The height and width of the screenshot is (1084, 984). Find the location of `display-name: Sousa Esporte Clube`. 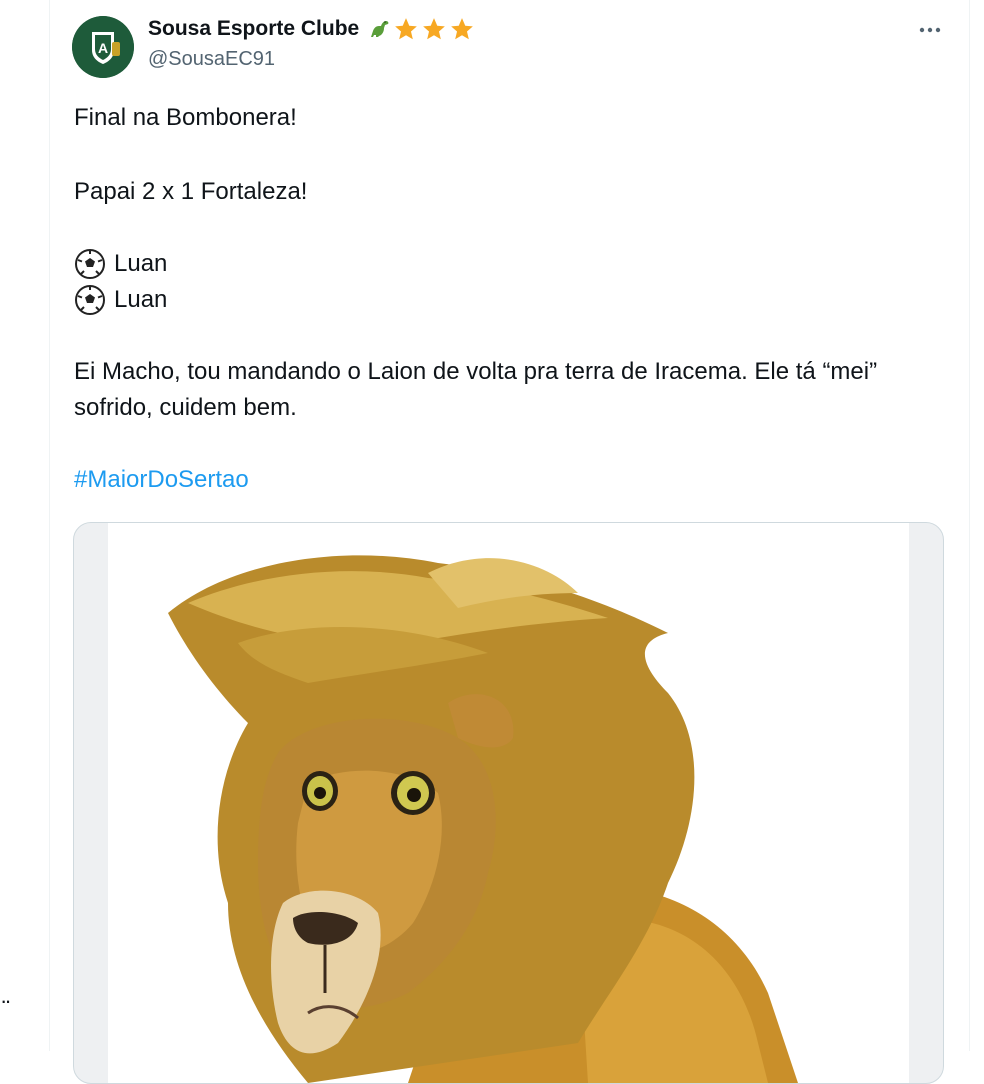

display-name: Sousa Esporte Clube is located at coordinates (311, 29).